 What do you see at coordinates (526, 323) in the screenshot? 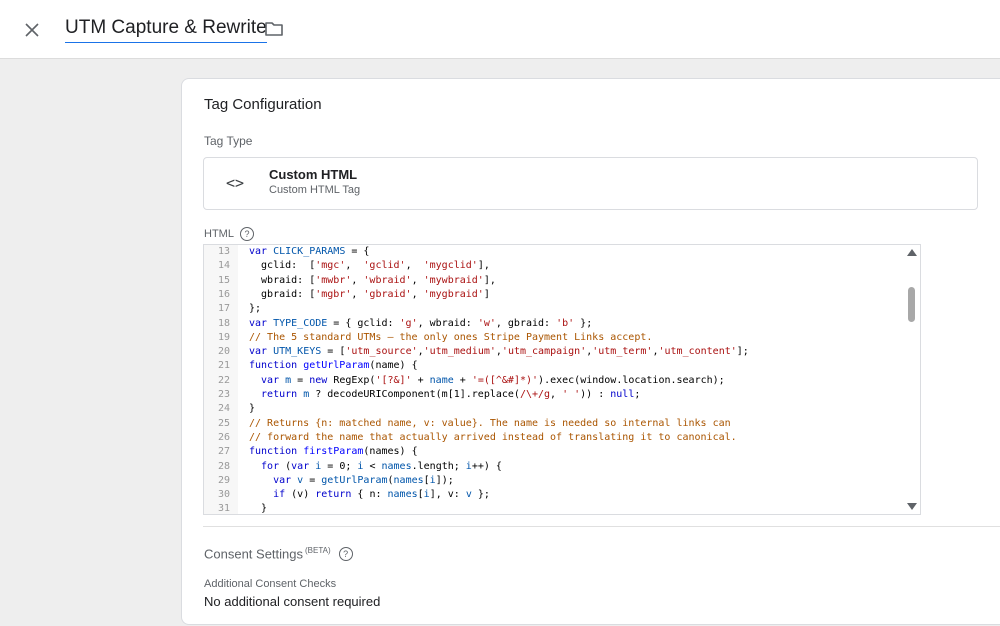
I see `code-token: , gbraid:` at bounding box center [526, 323].